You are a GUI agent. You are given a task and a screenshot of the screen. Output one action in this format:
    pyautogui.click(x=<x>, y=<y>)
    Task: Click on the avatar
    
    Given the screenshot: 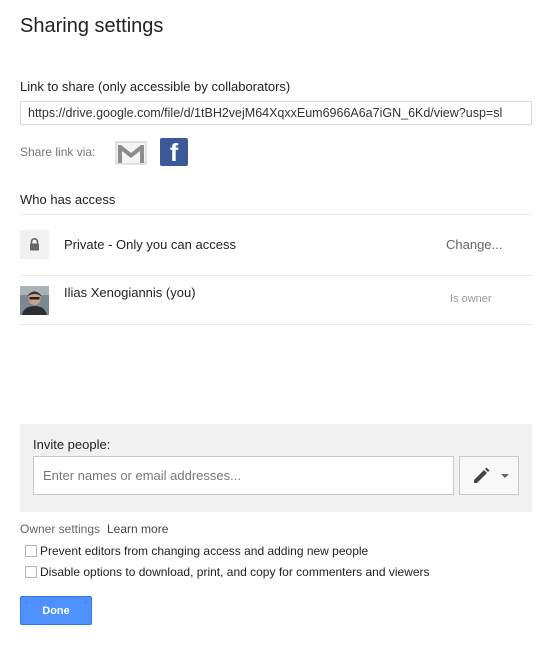 What is the action you would take?
    pyautogui.click(x=34, y=300)
    